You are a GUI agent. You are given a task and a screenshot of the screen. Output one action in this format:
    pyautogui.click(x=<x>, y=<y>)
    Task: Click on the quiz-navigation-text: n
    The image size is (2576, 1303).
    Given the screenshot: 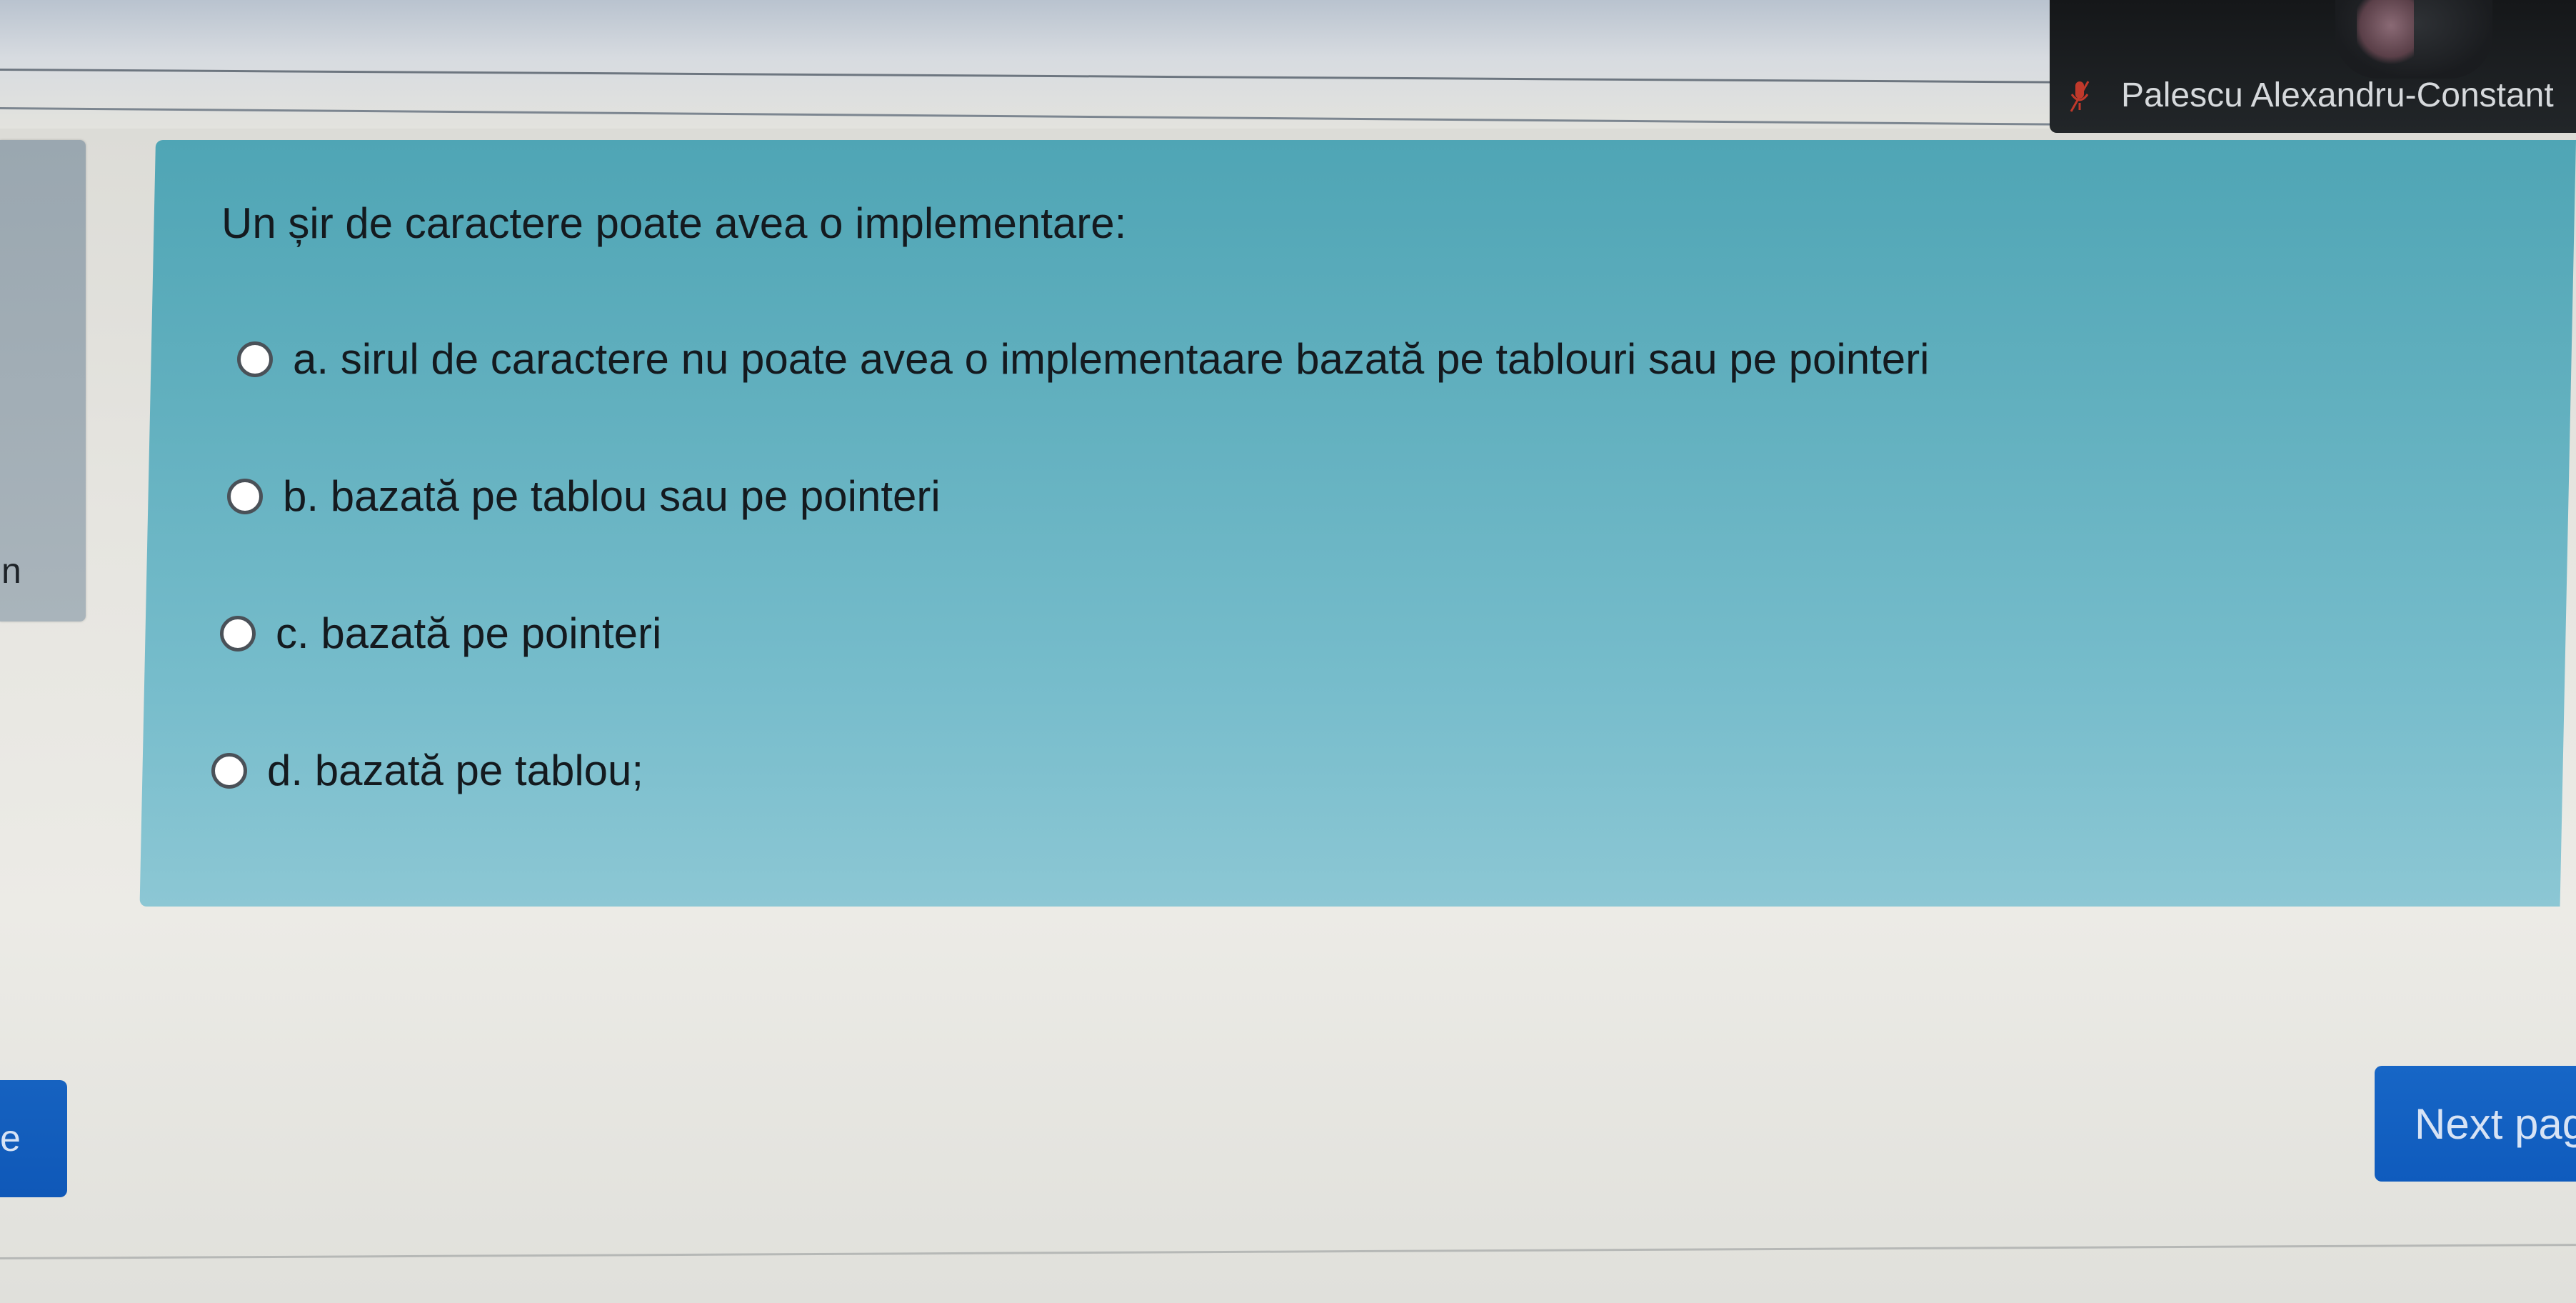 What is the action you would take?
    pyautogui.click(x=11, y=571)
    